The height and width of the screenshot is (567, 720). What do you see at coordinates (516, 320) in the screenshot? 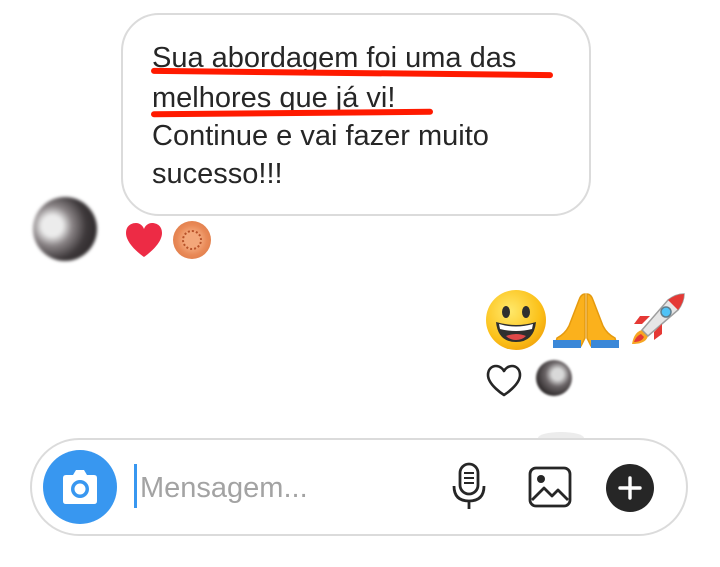
I see `grinning-face-emoji-icon` at bounding box center [516, 320].